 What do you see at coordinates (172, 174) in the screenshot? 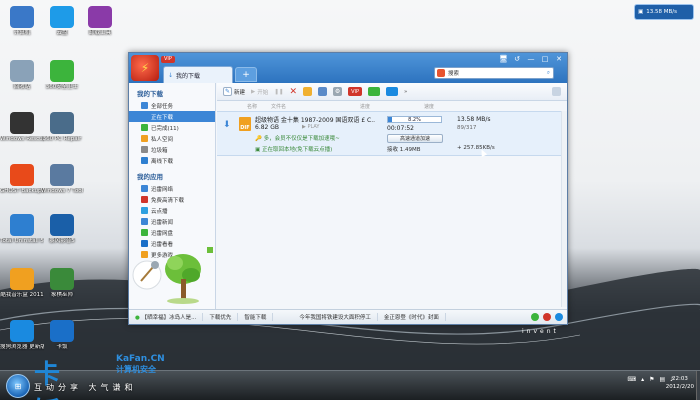
I see `sidebar-section-apps: 我的应用` at bounding box center [172, 174].